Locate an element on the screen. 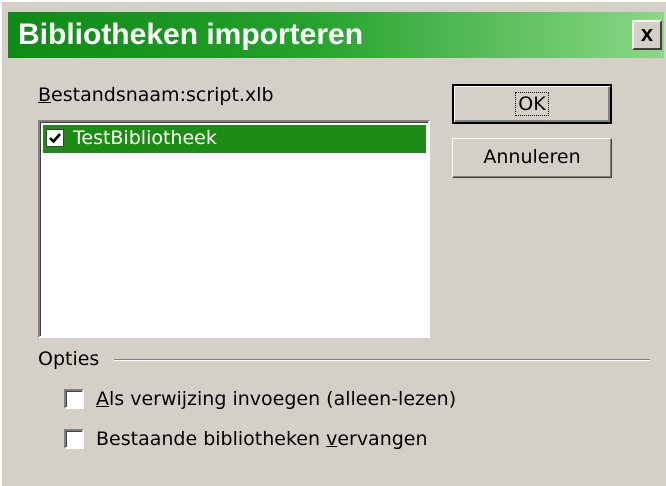 This screenshot has width=666, height=486. filename-label: Bestandsnaam:script.xlb is located at coordinates (156, 95).